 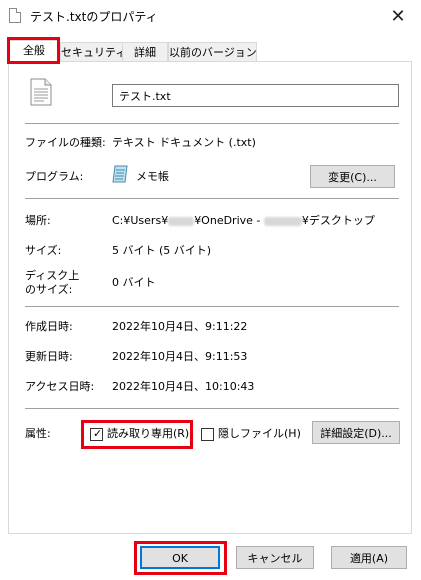 I want to click on apply-button: 適用(A), so click(x=369, y=557).